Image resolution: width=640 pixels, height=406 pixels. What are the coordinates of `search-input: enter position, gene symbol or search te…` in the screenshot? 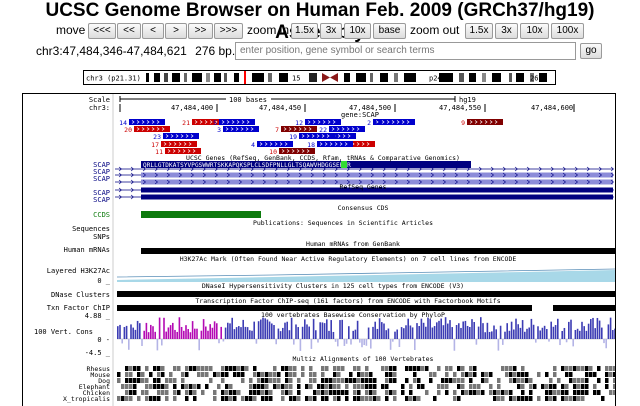 It's located at (405, 51).